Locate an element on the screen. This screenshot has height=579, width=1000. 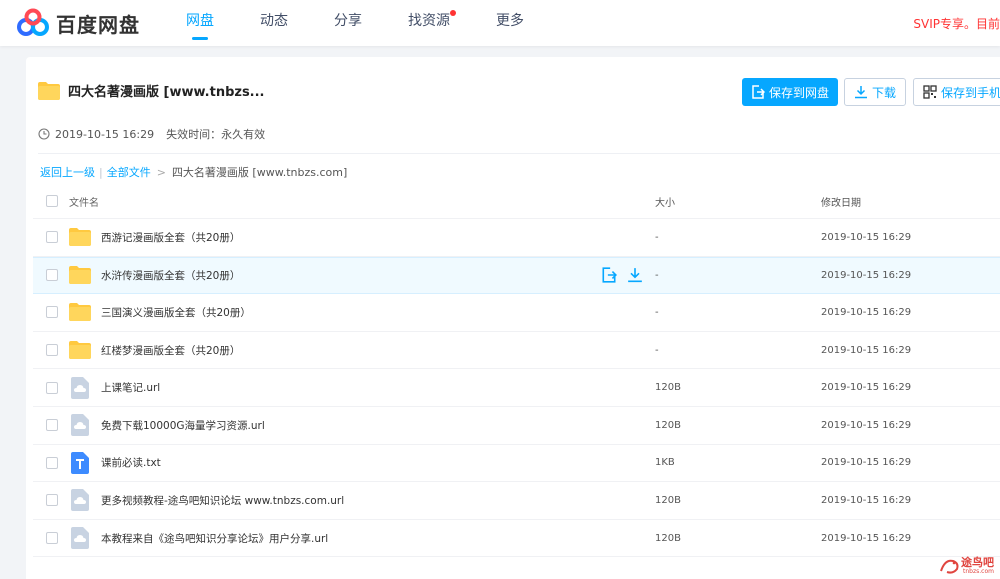
download-icon is located at coordinates (635, 275).